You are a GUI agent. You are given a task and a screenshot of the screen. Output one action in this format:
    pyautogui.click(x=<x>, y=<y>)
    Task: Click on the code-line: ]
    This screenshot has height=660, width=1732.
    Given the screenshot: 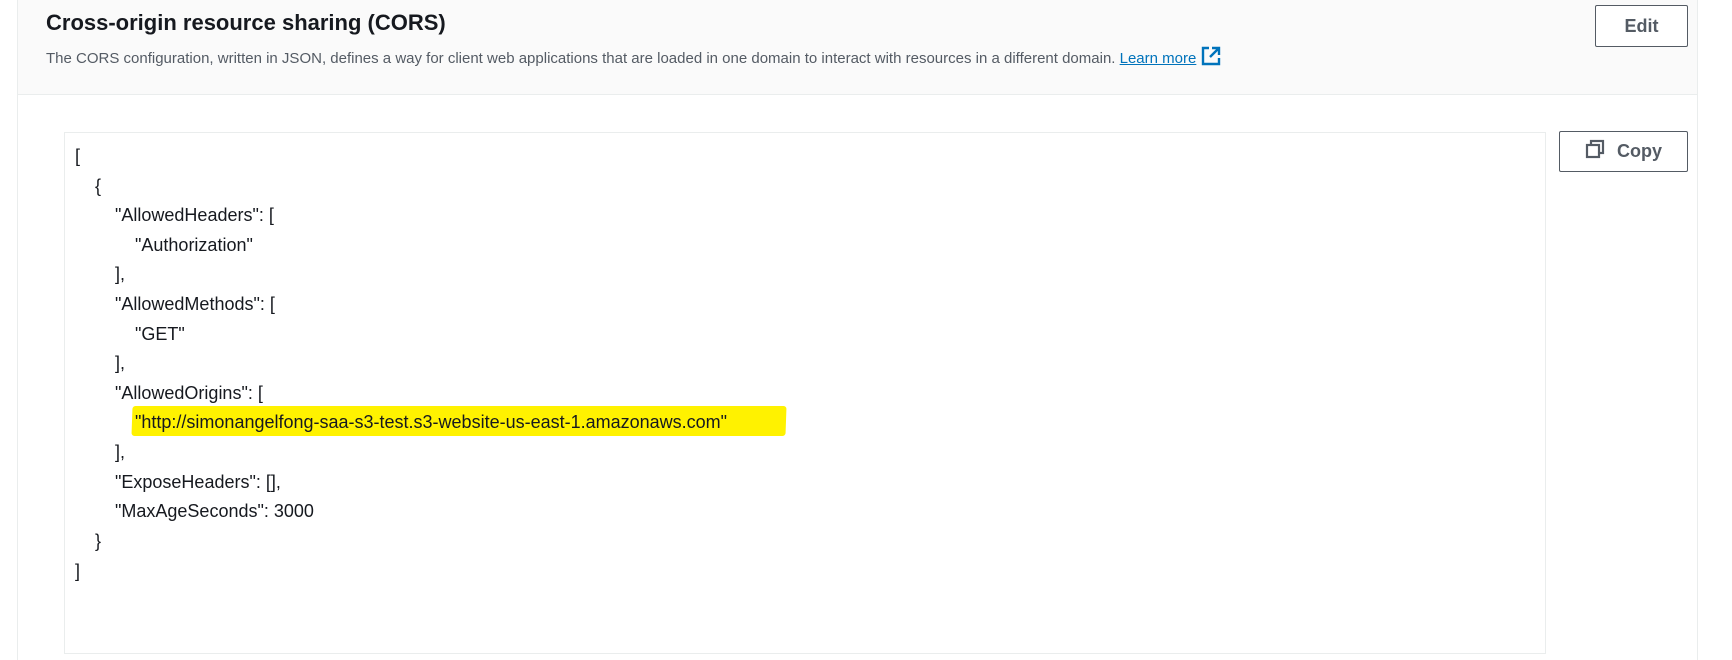 What is the action you would take?
    pyautogui.click(x=78, y=571)
    